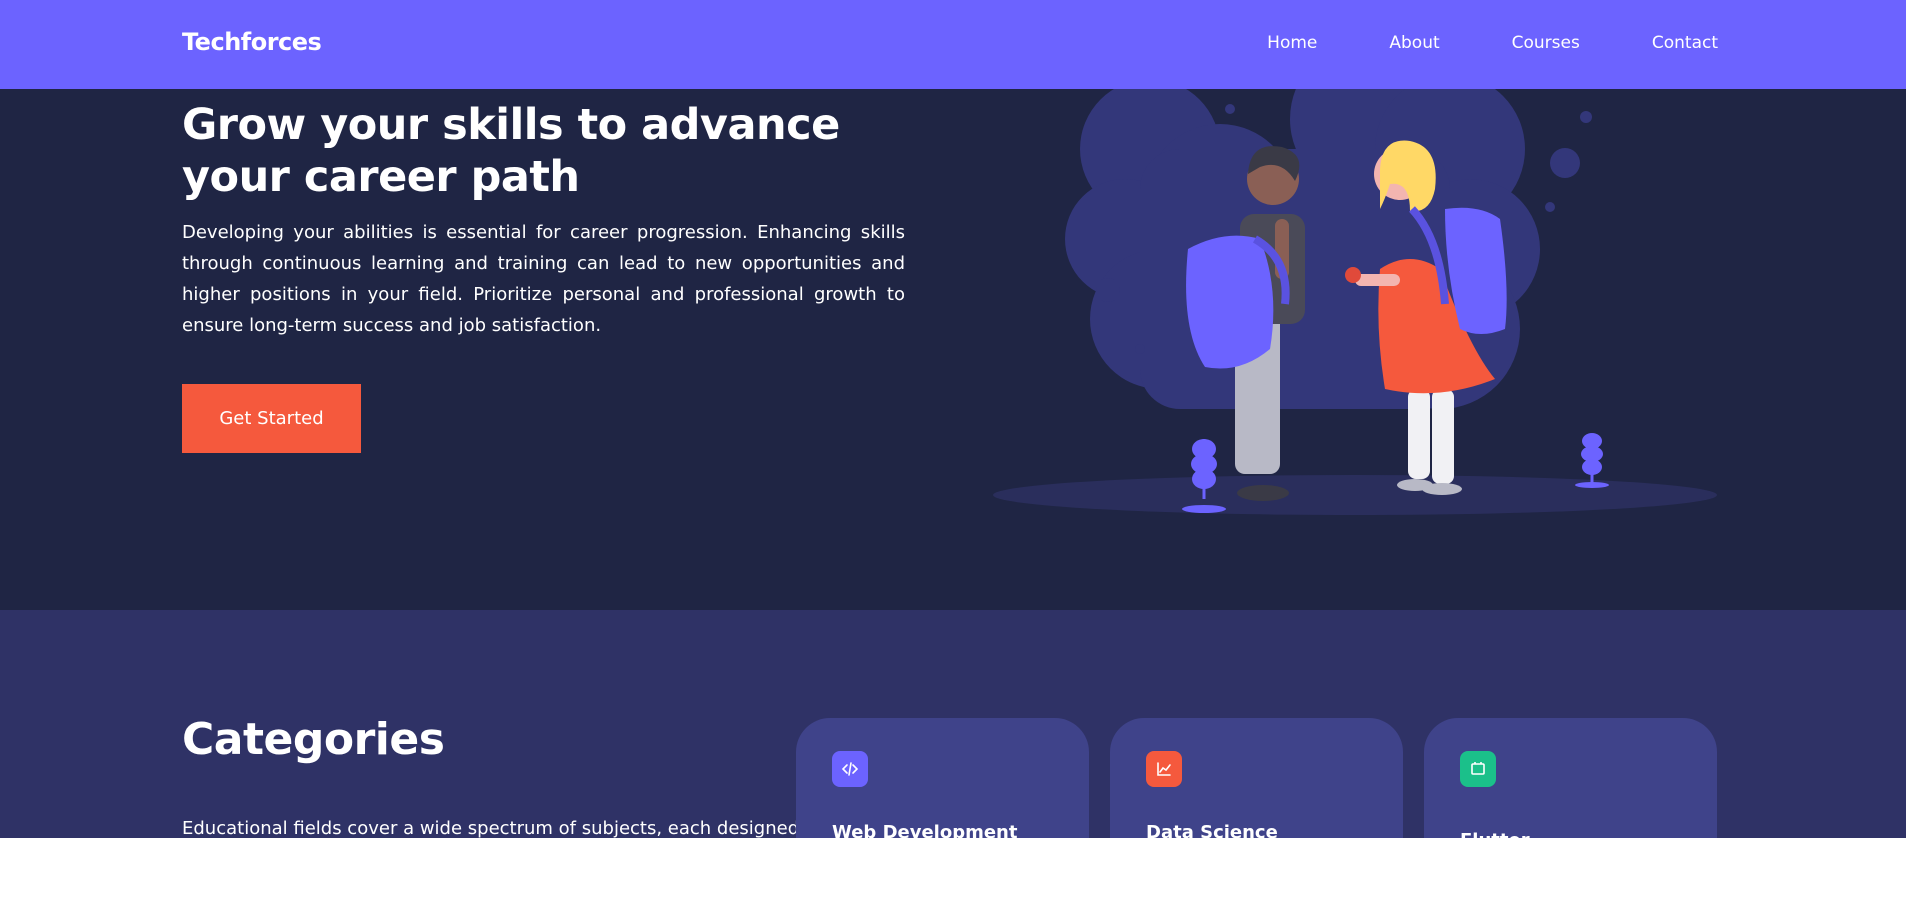 The height and width of the screenshot is (897, 1906). What do you see at coordinates (1414, 43) in the screenshot?
I see `nav-link-about: About` at bounding box center [1414, 43].